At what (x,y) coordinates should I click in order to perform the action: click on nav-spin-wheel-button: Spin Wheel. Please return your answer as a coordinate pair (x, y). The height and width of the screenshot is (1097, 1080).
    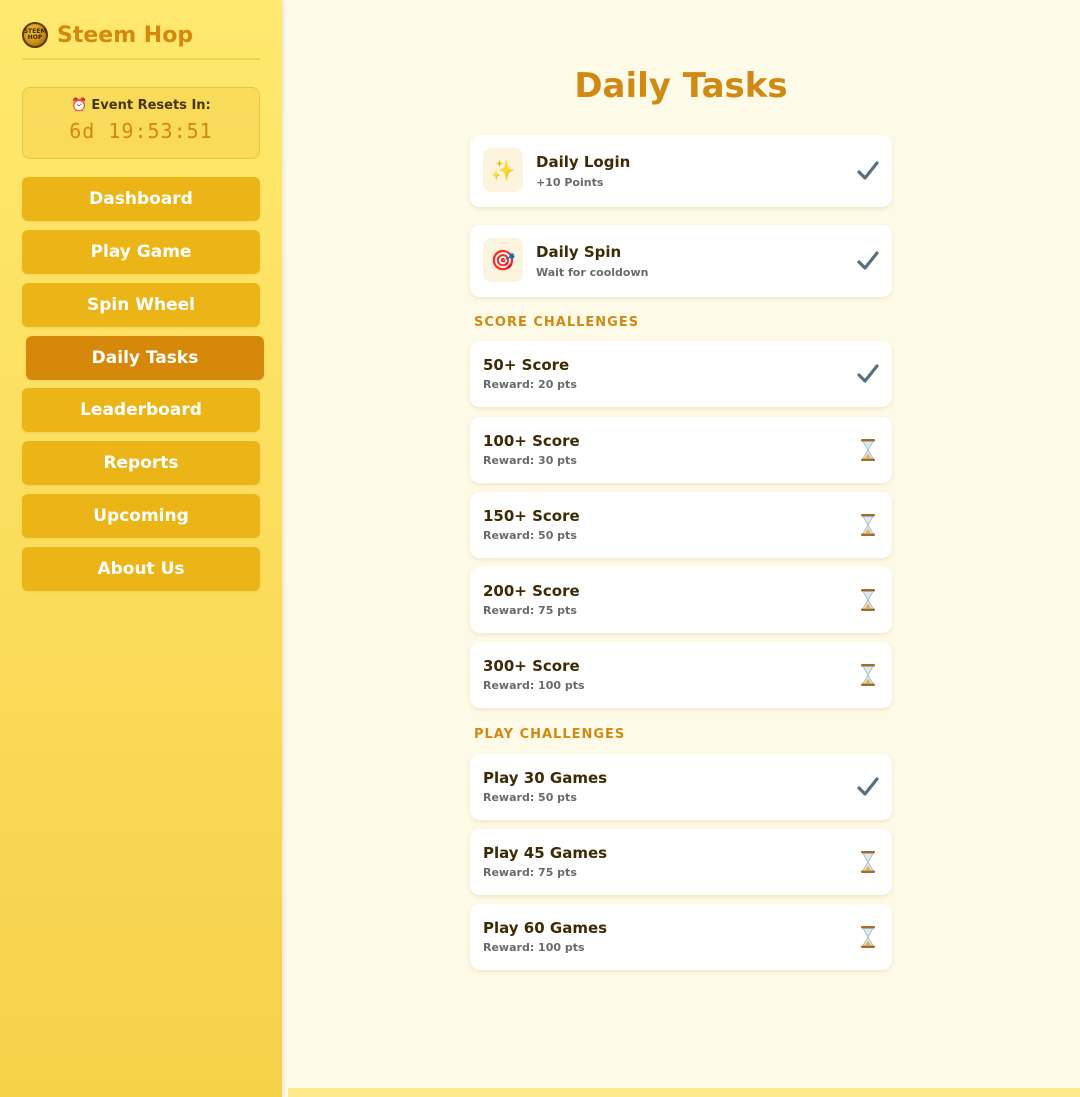
    Looking at the image, I should click on (141, 305).